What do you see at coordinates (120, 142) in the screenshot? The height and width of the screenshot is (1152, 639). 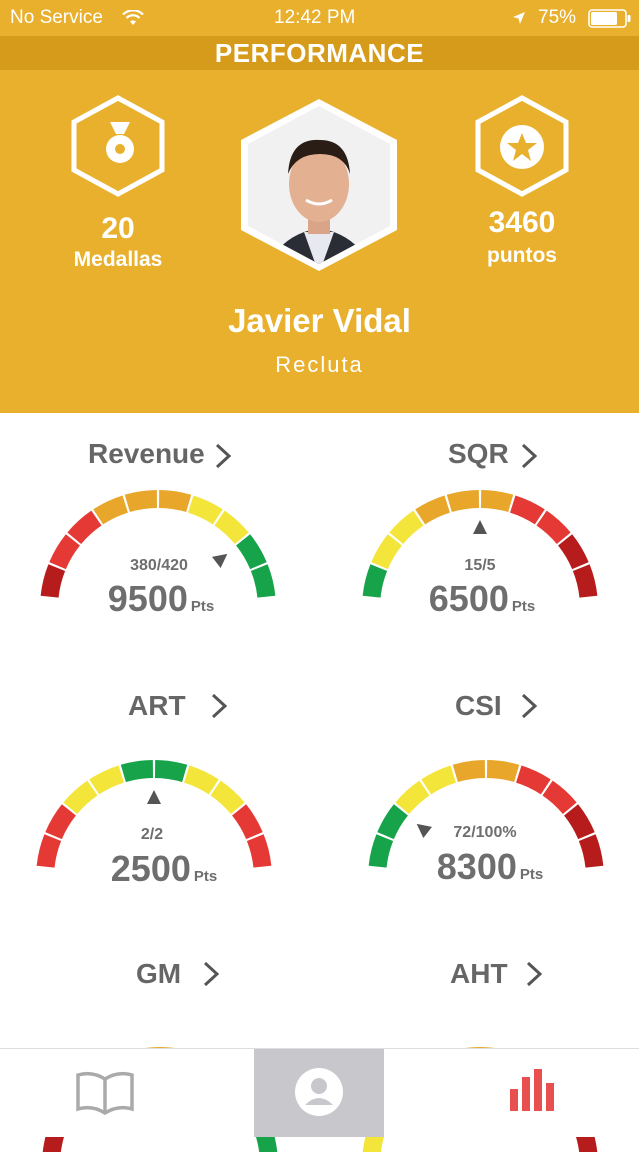 I see `medal-icon` at bounding box center [120, 142].